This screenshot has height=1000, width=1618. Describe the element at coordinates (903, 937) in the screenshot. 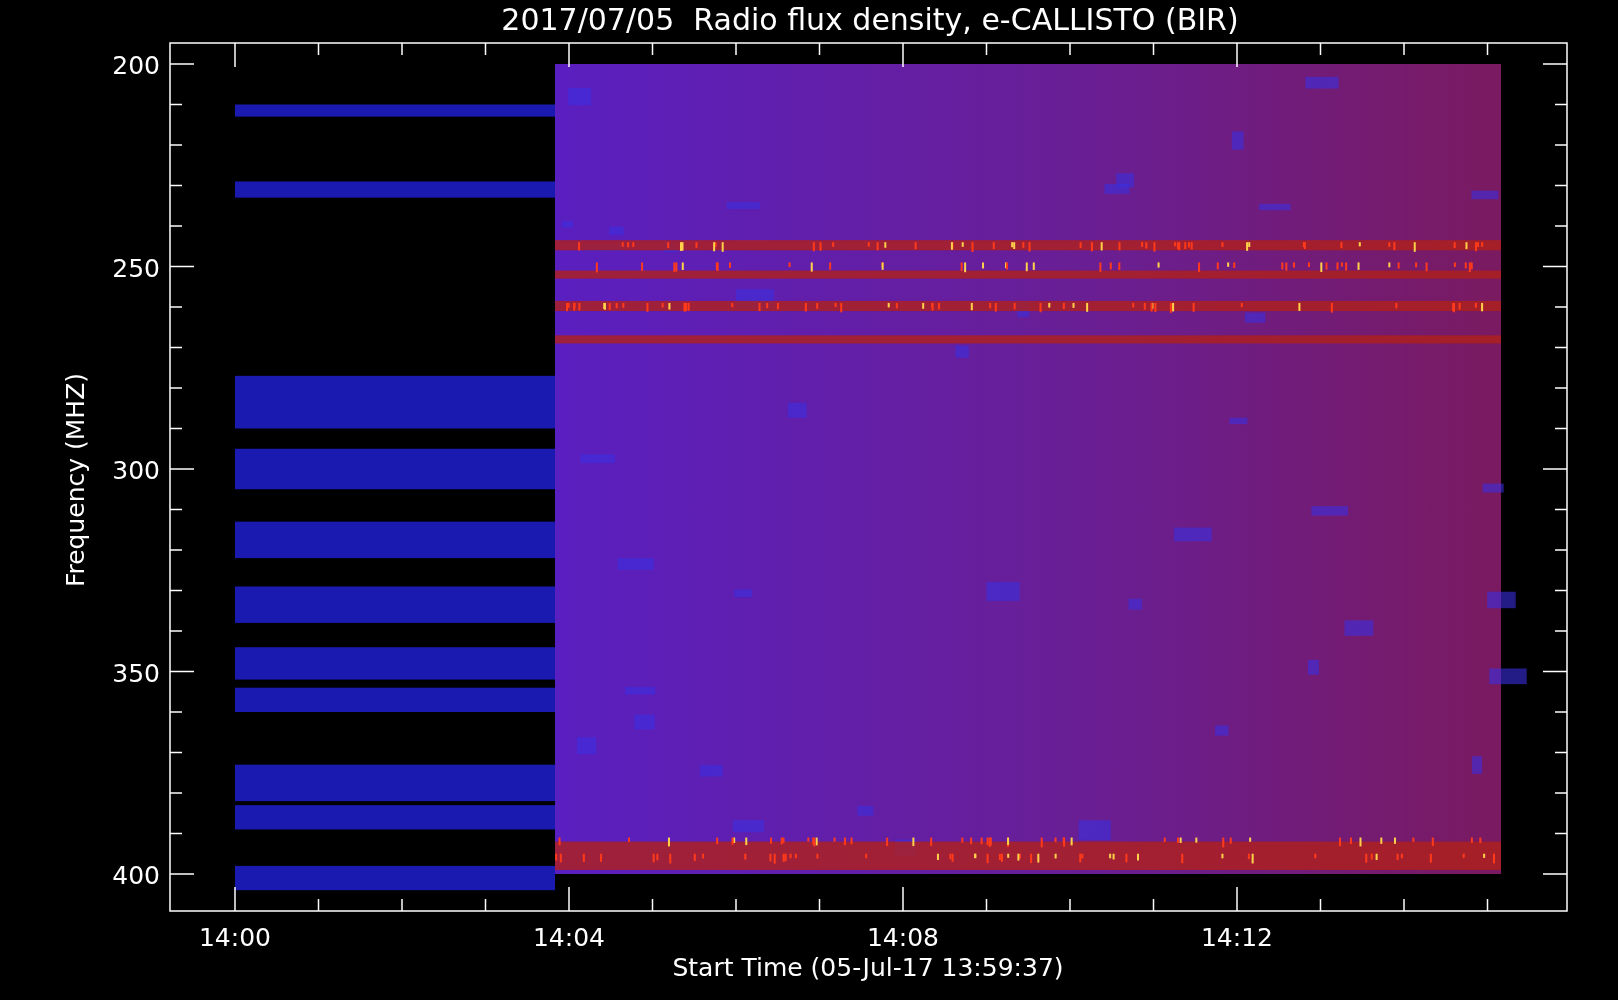

I see `x-tick-label: 14:08` at that location.